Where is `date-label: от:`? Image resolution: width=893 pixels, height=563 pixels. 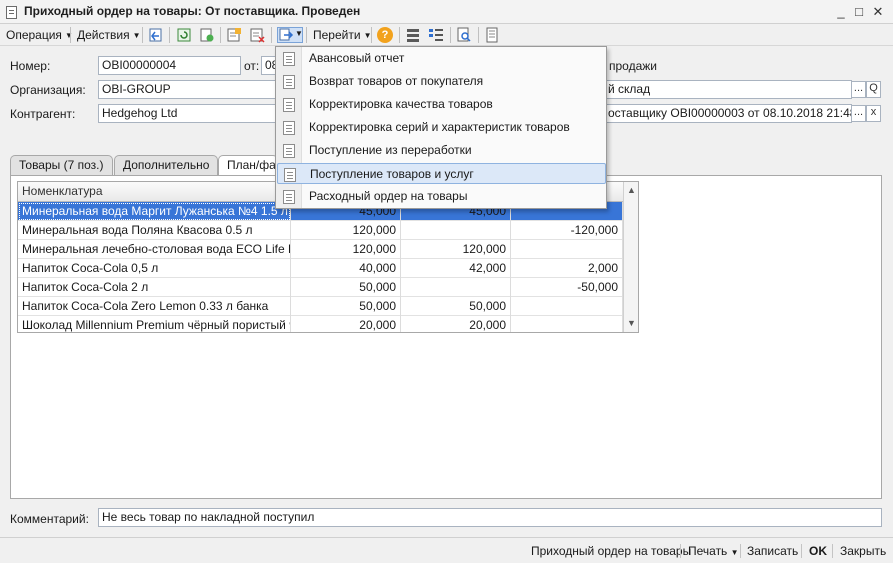
date-label: от: is located at coordinates (252, 66).